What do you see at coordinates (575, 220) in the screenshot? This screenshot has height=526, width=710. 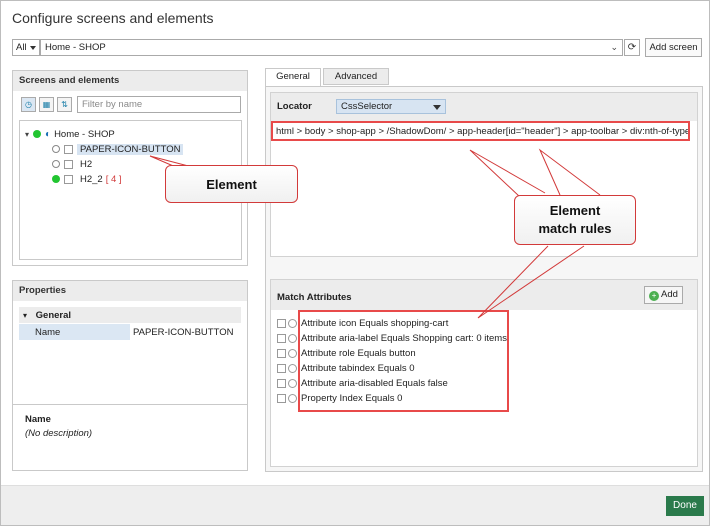 I see `match-rules-callout: Element match rules` at bounding box center [575, 220].